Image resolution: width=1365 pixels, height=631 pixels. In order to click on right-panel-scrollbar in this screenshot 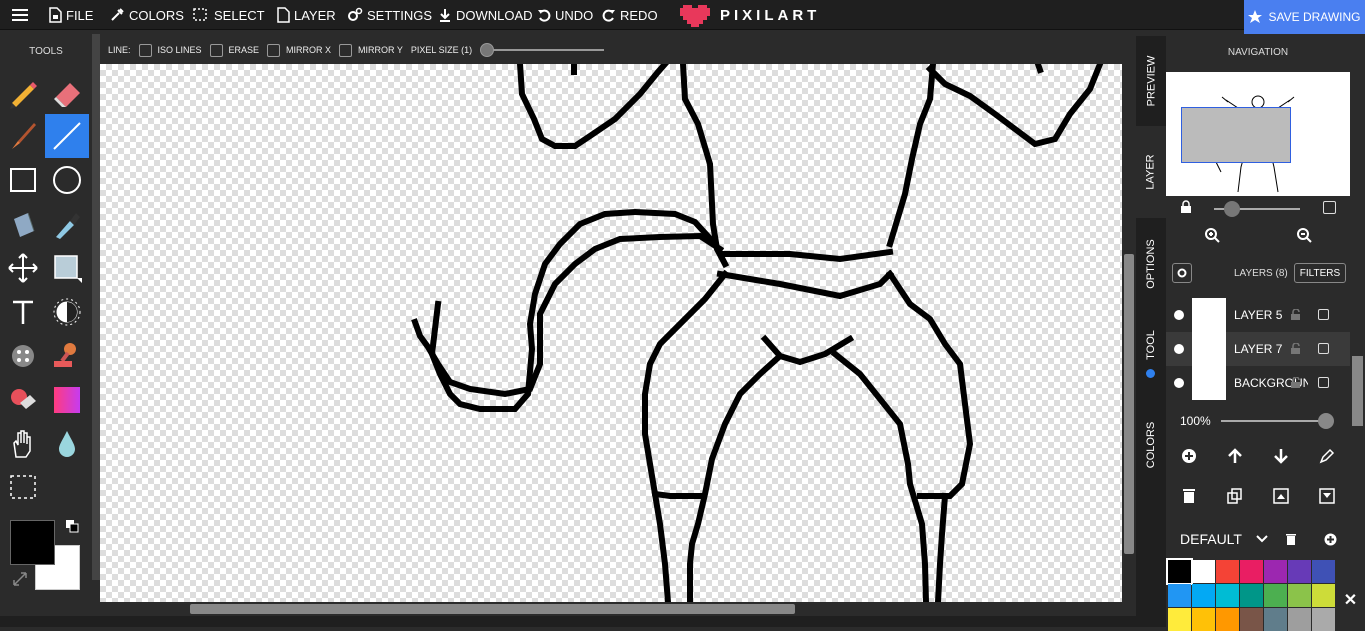, I will do `click(1357, 331)`.